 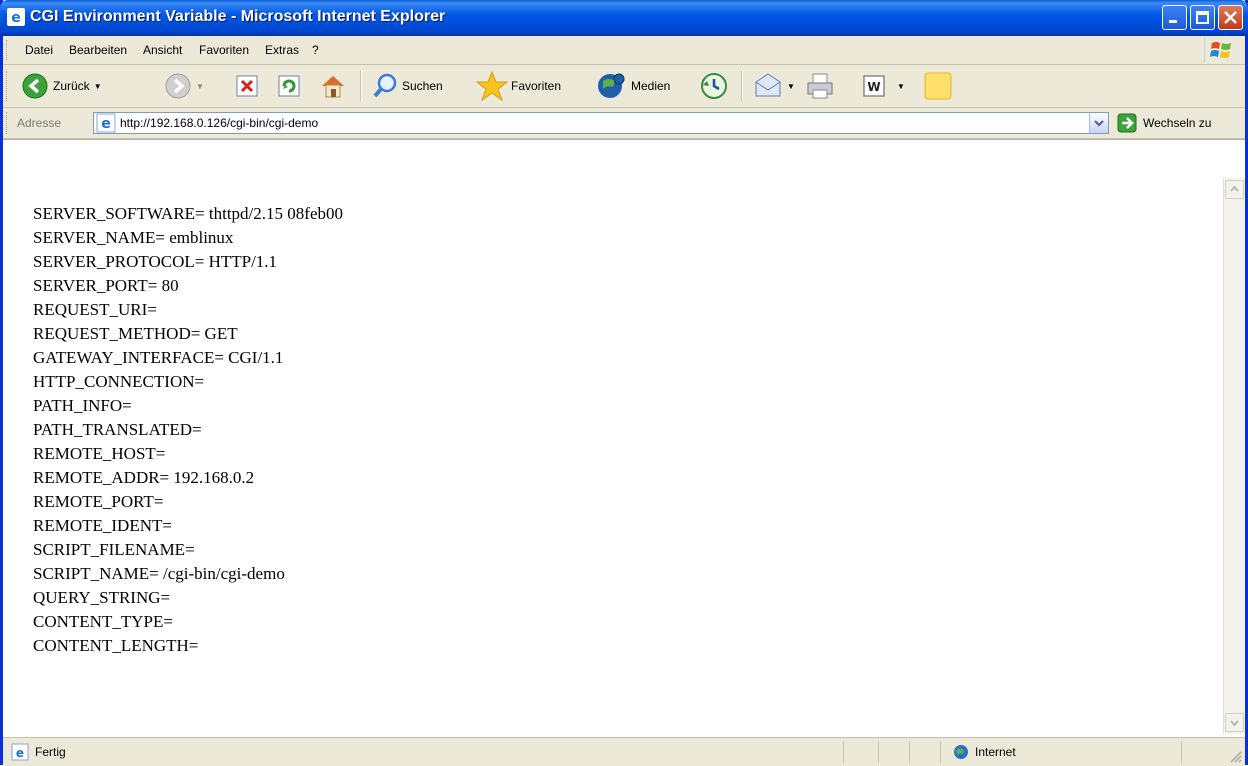 What do you see at coordinates (8, 86) in the screenshot?
I see `toolbar-grip` at bounding box center [8, 86].